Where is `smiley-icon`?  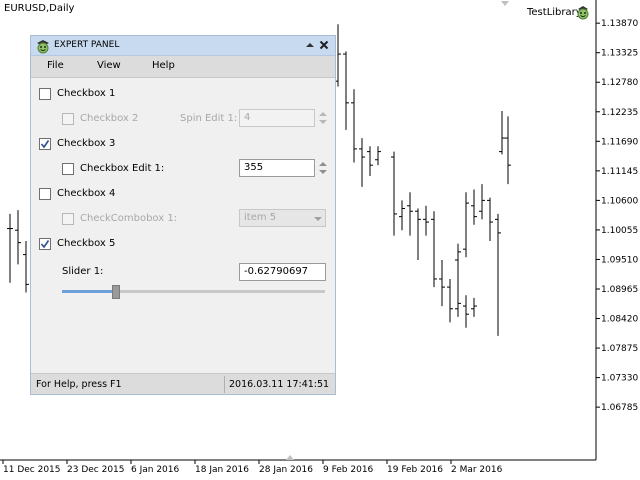
smiley-icon is located at coordinates (583, 13).